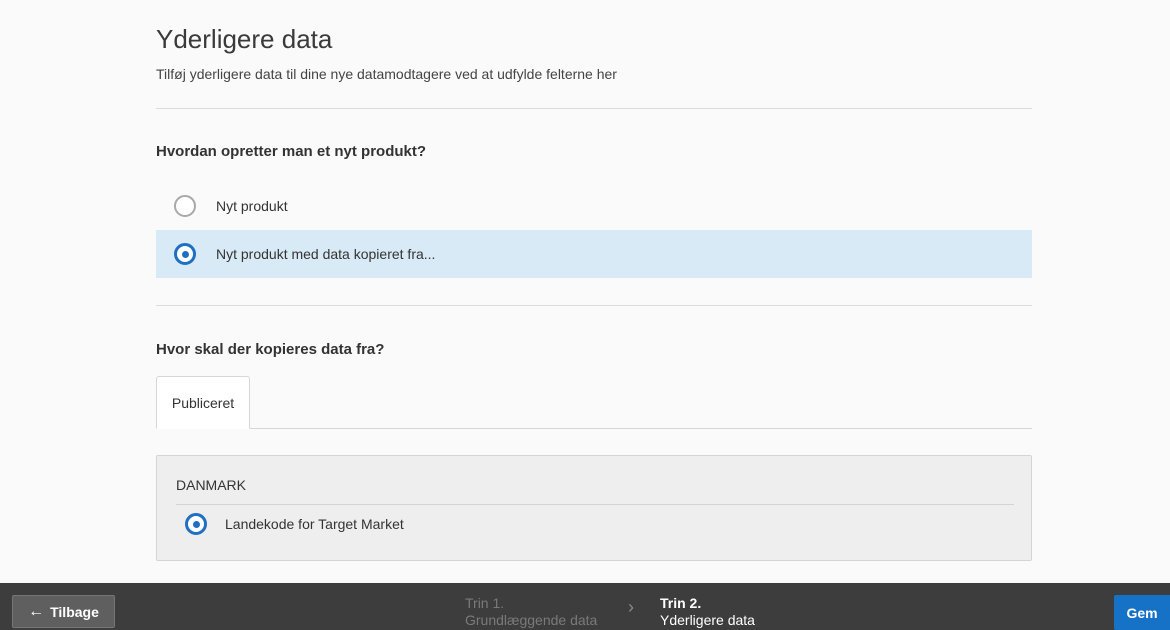  I want to click on radio-option-target-market: Landekode for Target Market, so click(294, 524).